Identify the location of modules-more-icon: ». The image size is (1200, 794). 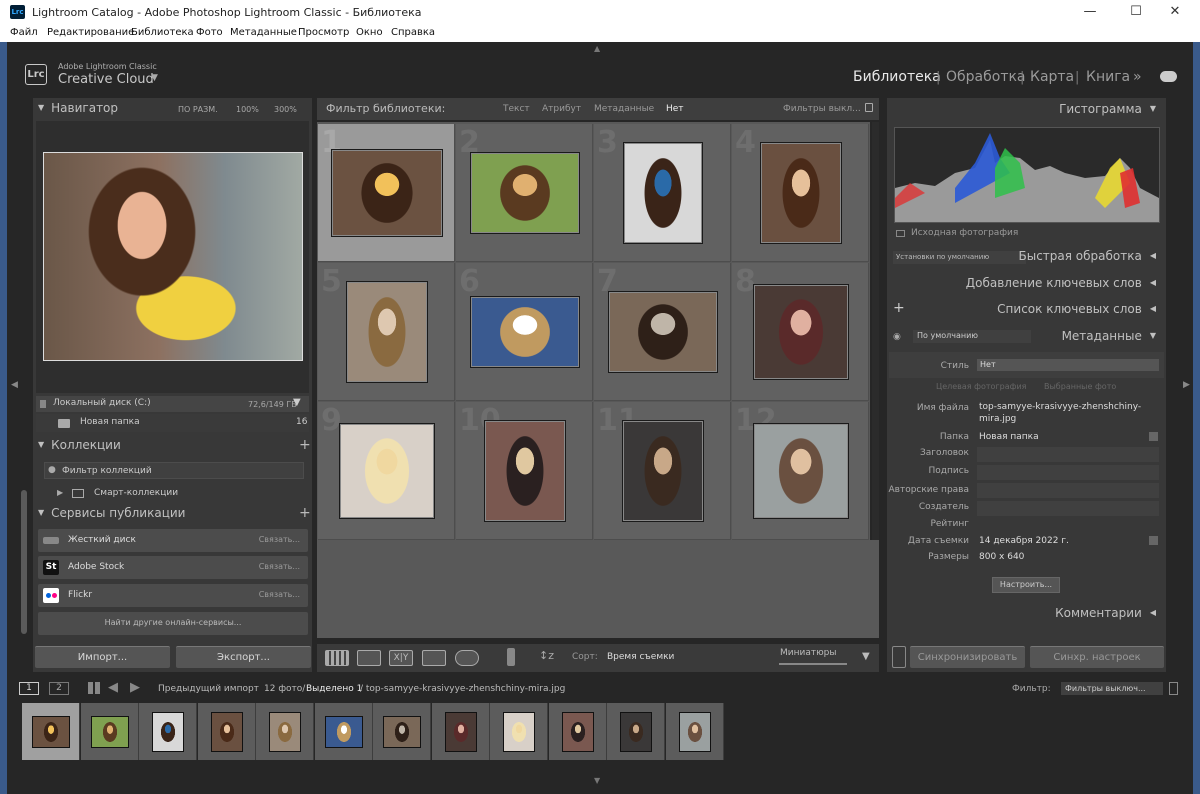
(1137, 77).